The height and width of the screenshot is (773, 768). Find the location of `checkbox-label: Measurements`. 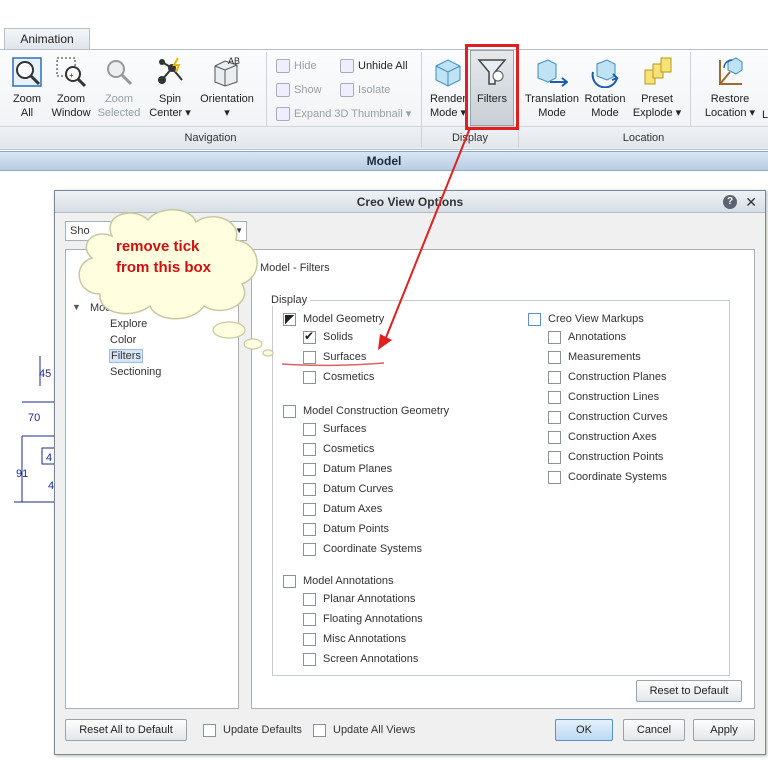

checkbox-label: Measurements is located at coordinates (604, 357).